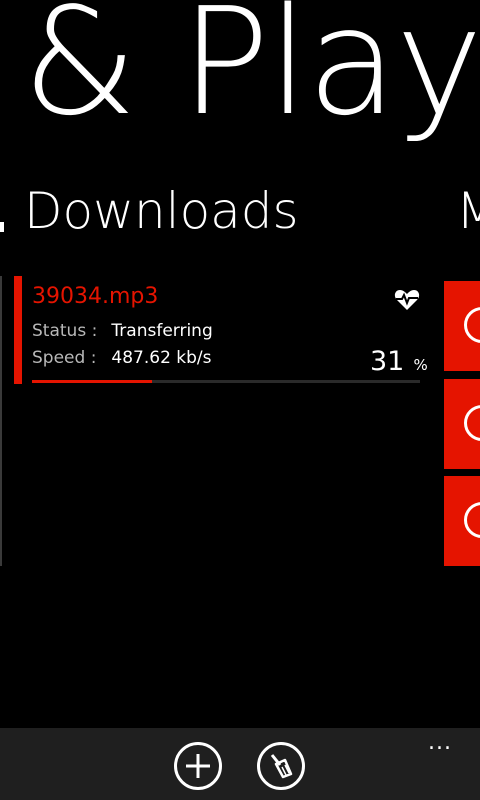 This screenshot has height=800, width=480. What do you see at coordinates (226, 381) in the screenshot?
I see `progress-bar` at bounding box center [226, 381].